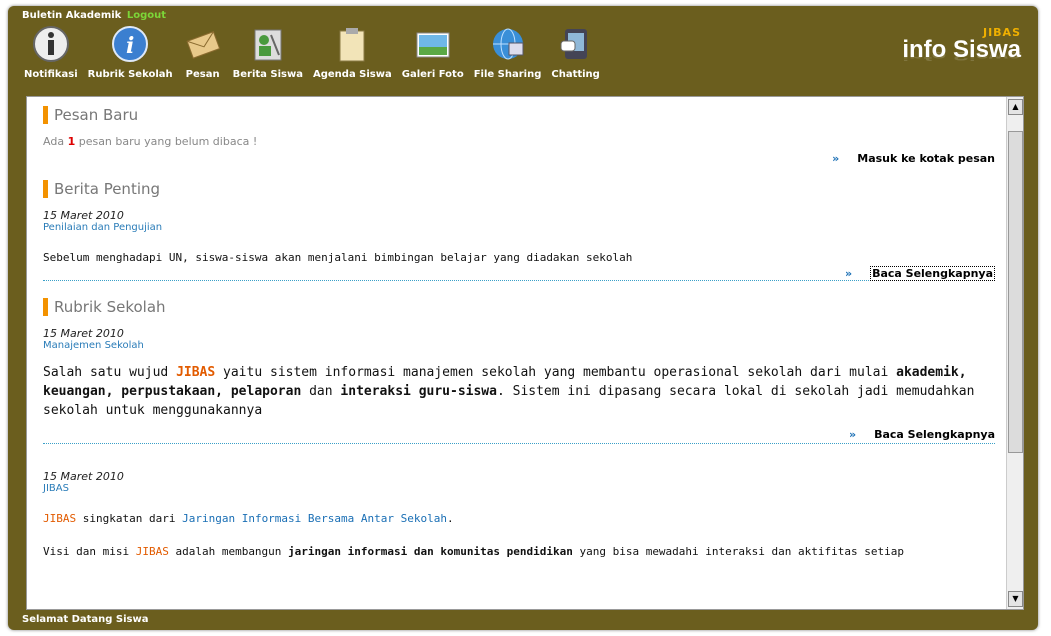 The height and width of the screenshot is (636, 1051). I want to click on photo-icon, so click(433, 45).